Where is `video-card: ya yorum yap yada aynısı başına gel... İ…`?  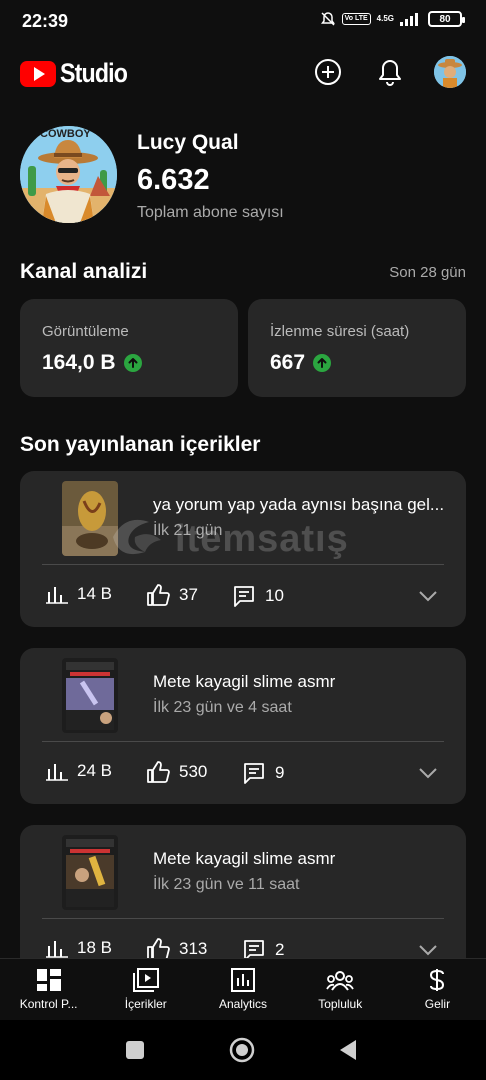
video-card: ya yorum yap yada aynısı başına gel... İ… is located at coordinates (243, 549).